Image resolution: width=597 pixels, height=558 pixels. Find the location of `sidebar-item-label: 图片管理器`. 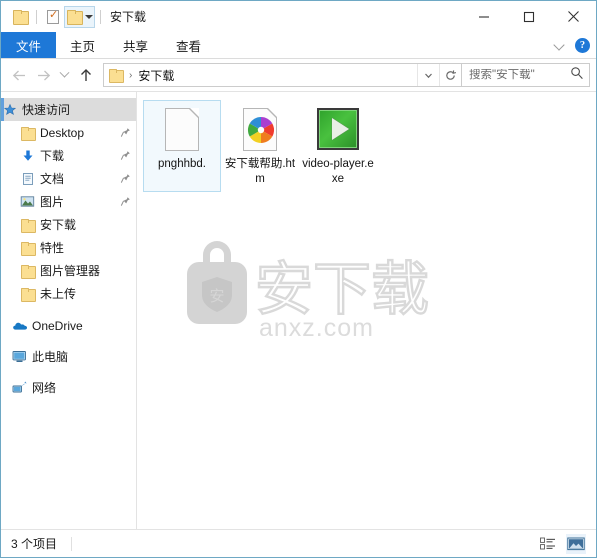

sidebar-item-label: 图片管理器 is located at coordinates (70, 271).